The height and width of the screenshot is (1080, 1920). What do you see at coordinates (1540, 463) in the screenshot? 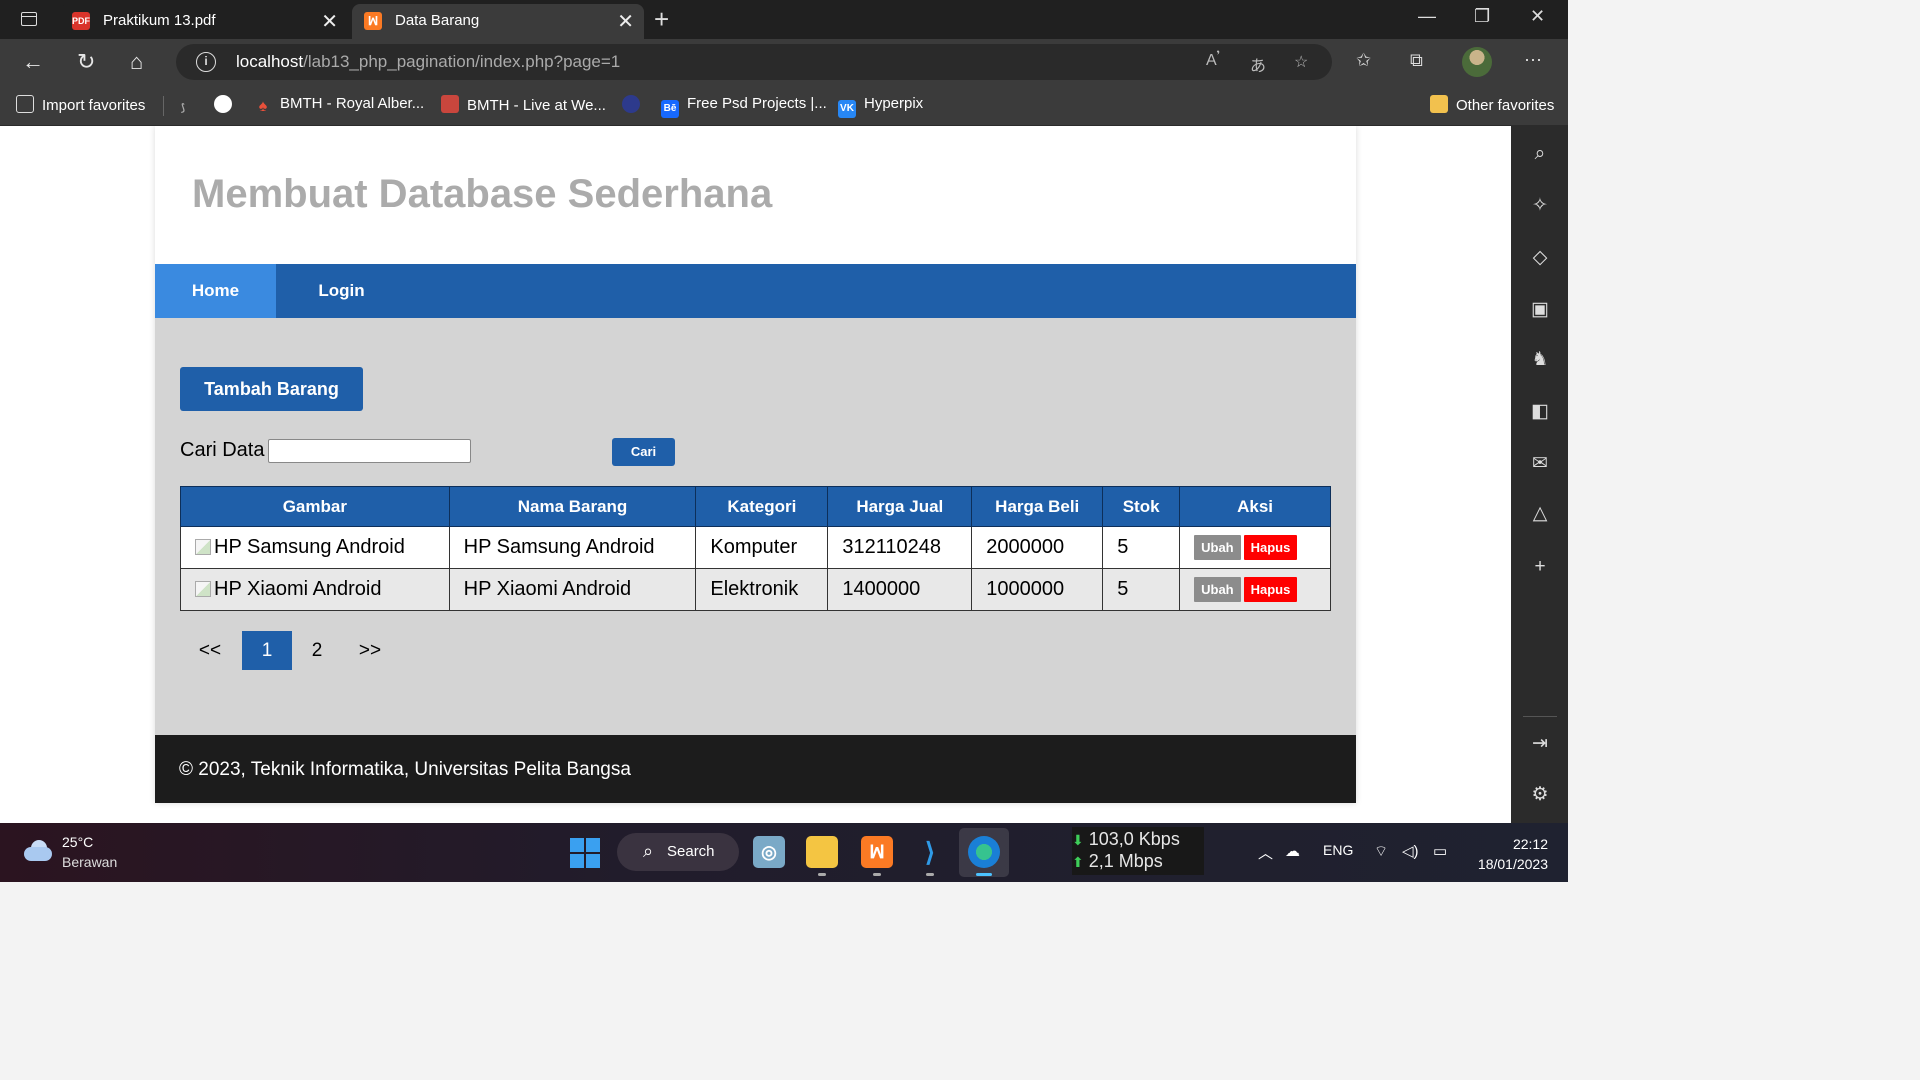
I see `outlook-icon: ✉` at bounding box center [1540, 463].